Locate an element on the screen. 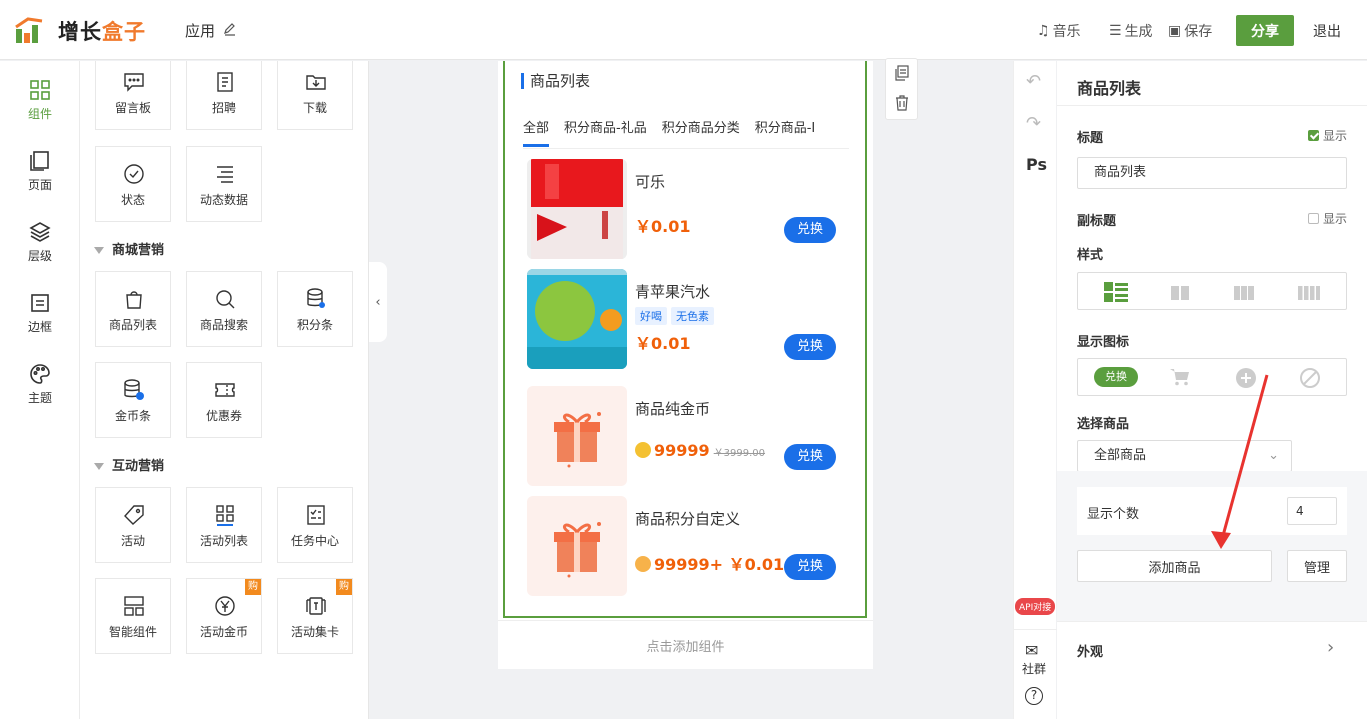  component-card-collect: 活动集卡购 is located at coordinates (315, 616).